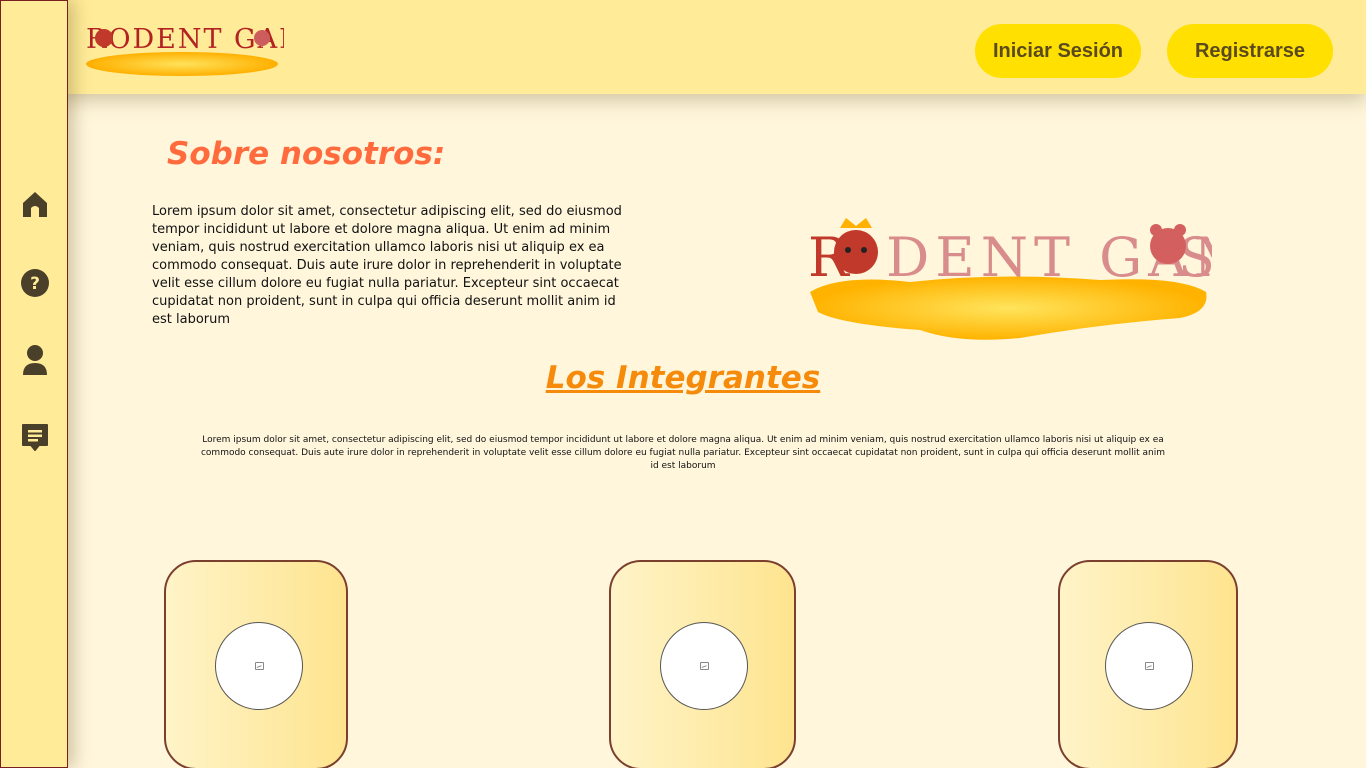  I want to click on about-title: Sobre nosotros:, so click(306, 154).